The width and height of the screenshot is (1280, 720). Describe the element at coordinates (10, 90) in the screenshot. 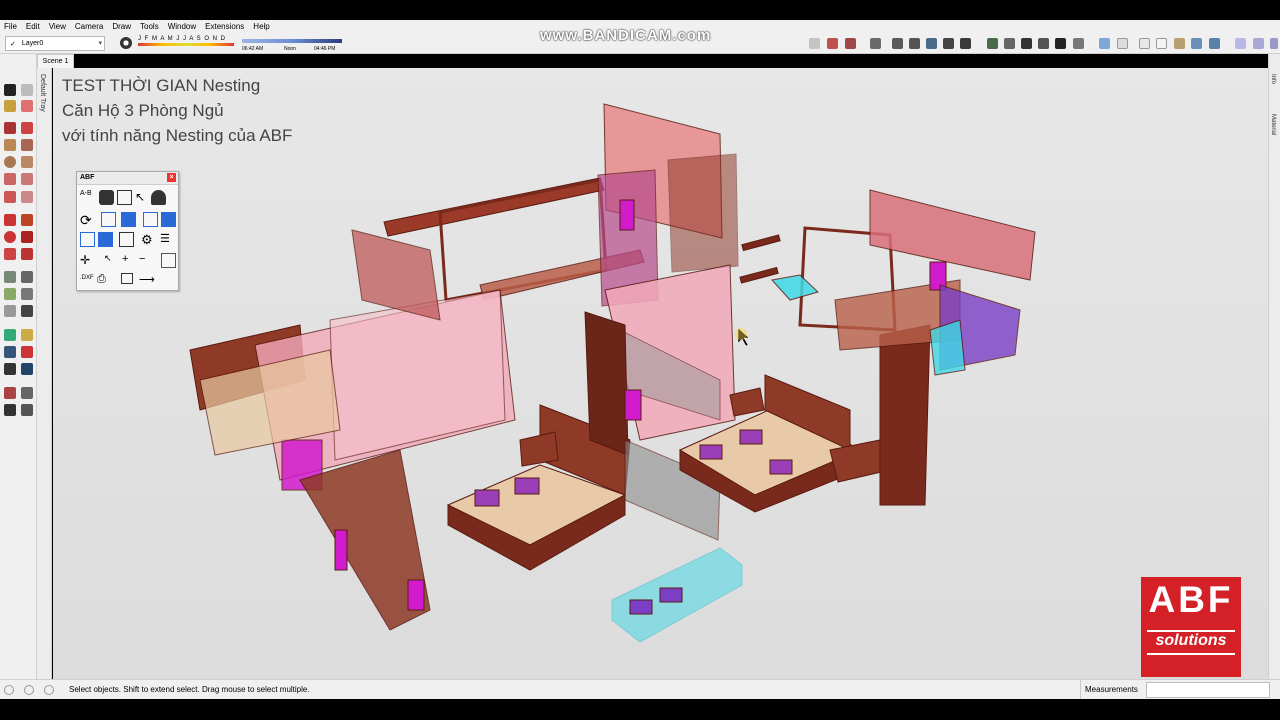

I see `select-icon` at that location.